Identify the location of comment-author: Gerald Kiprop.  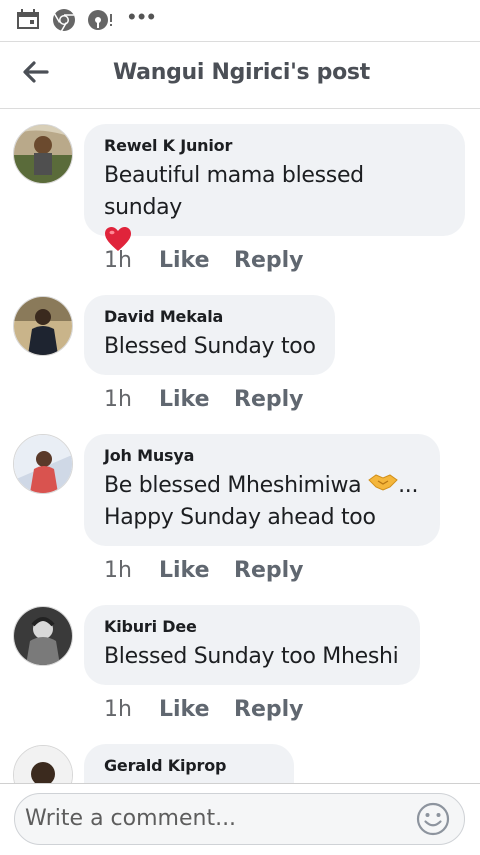
(190, 766).